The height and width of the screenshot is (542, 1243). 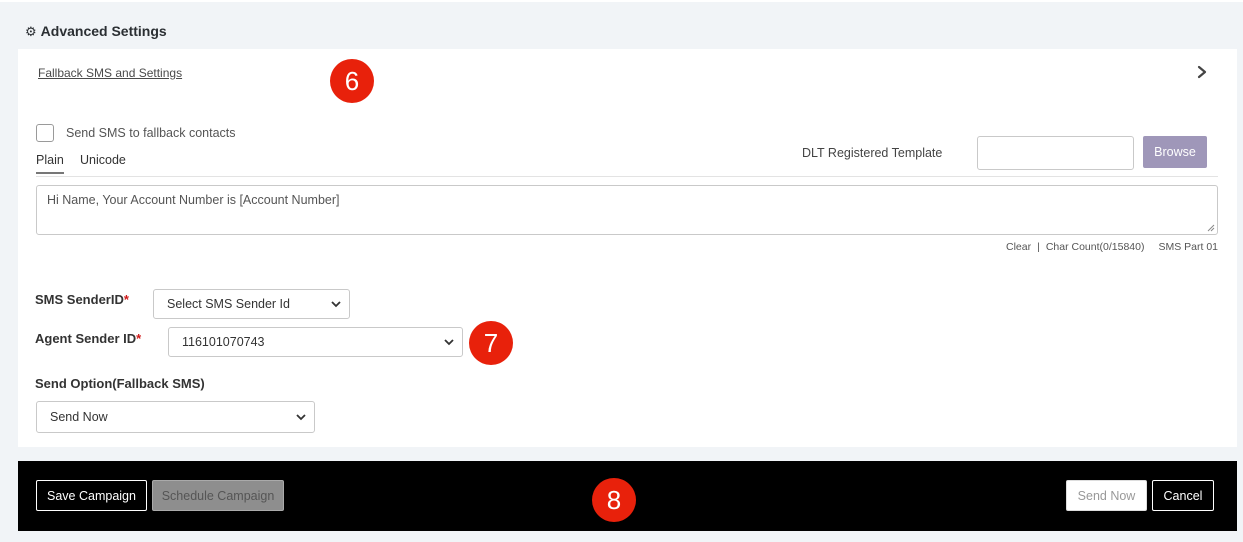 I want to click on top-border, so click(x=621, y=1).